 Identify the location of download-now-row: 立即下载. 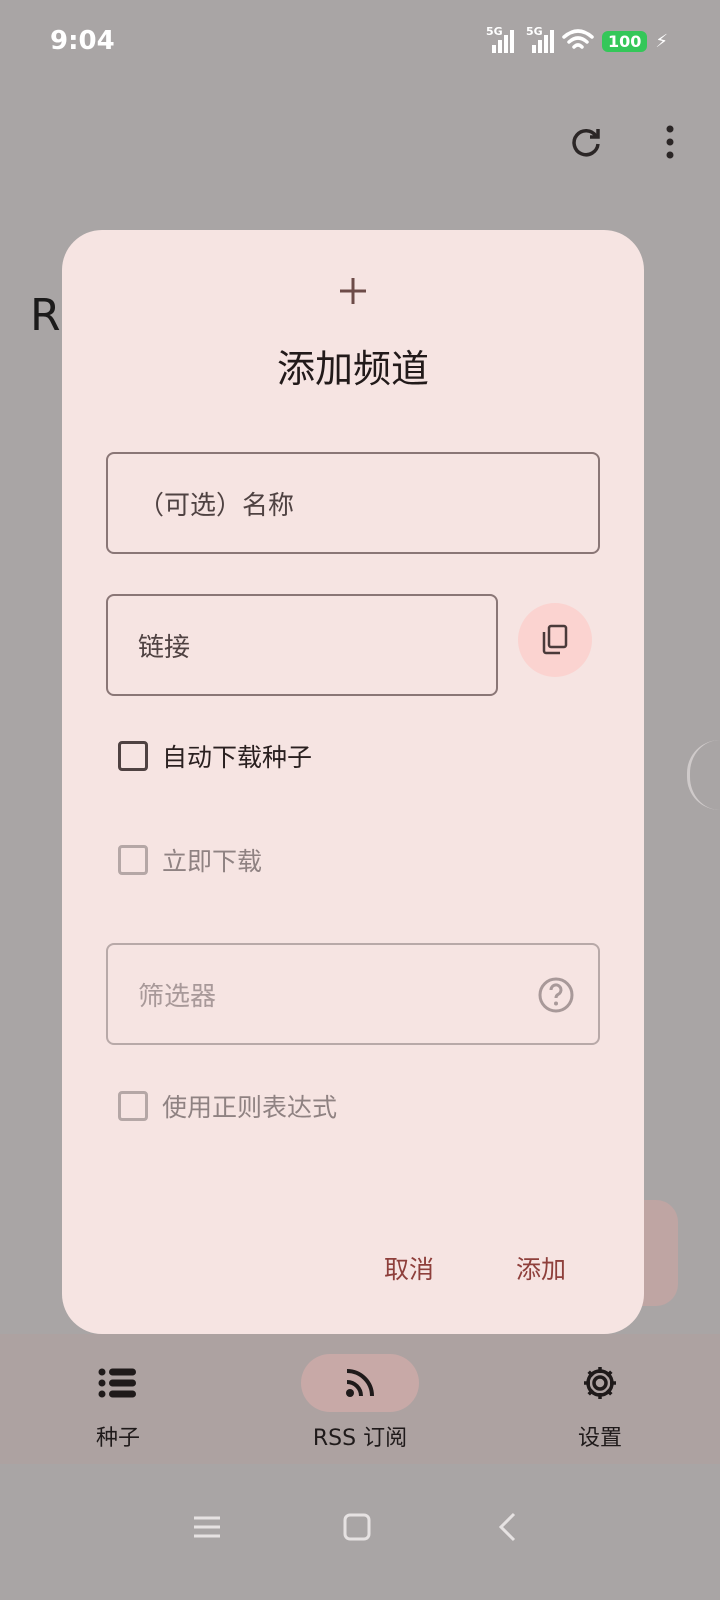
(190, 860).